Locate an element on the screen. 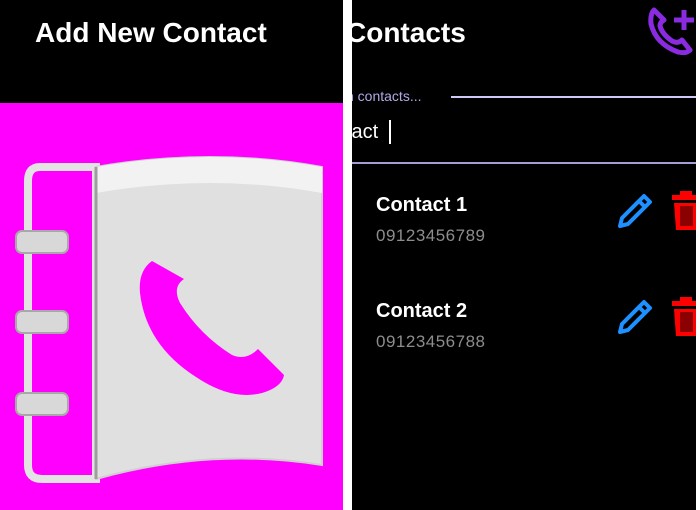  screen-edge is located at coordinates (698, 255).